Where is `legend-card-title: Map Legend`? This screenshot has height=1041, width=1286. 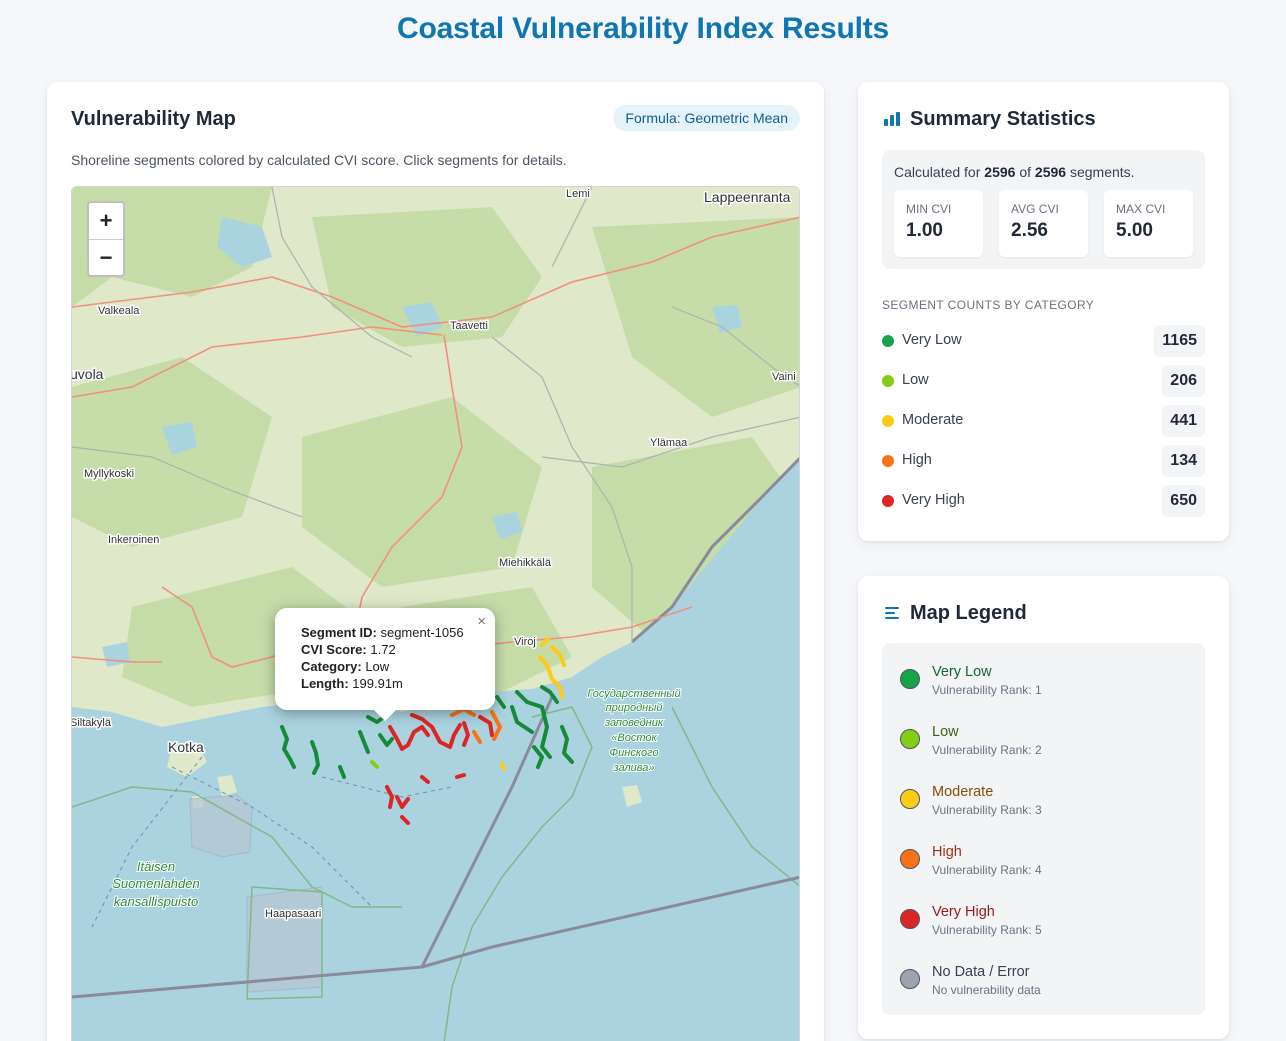
legend-card-title: Map Legend is located at coordinates (968, 613).